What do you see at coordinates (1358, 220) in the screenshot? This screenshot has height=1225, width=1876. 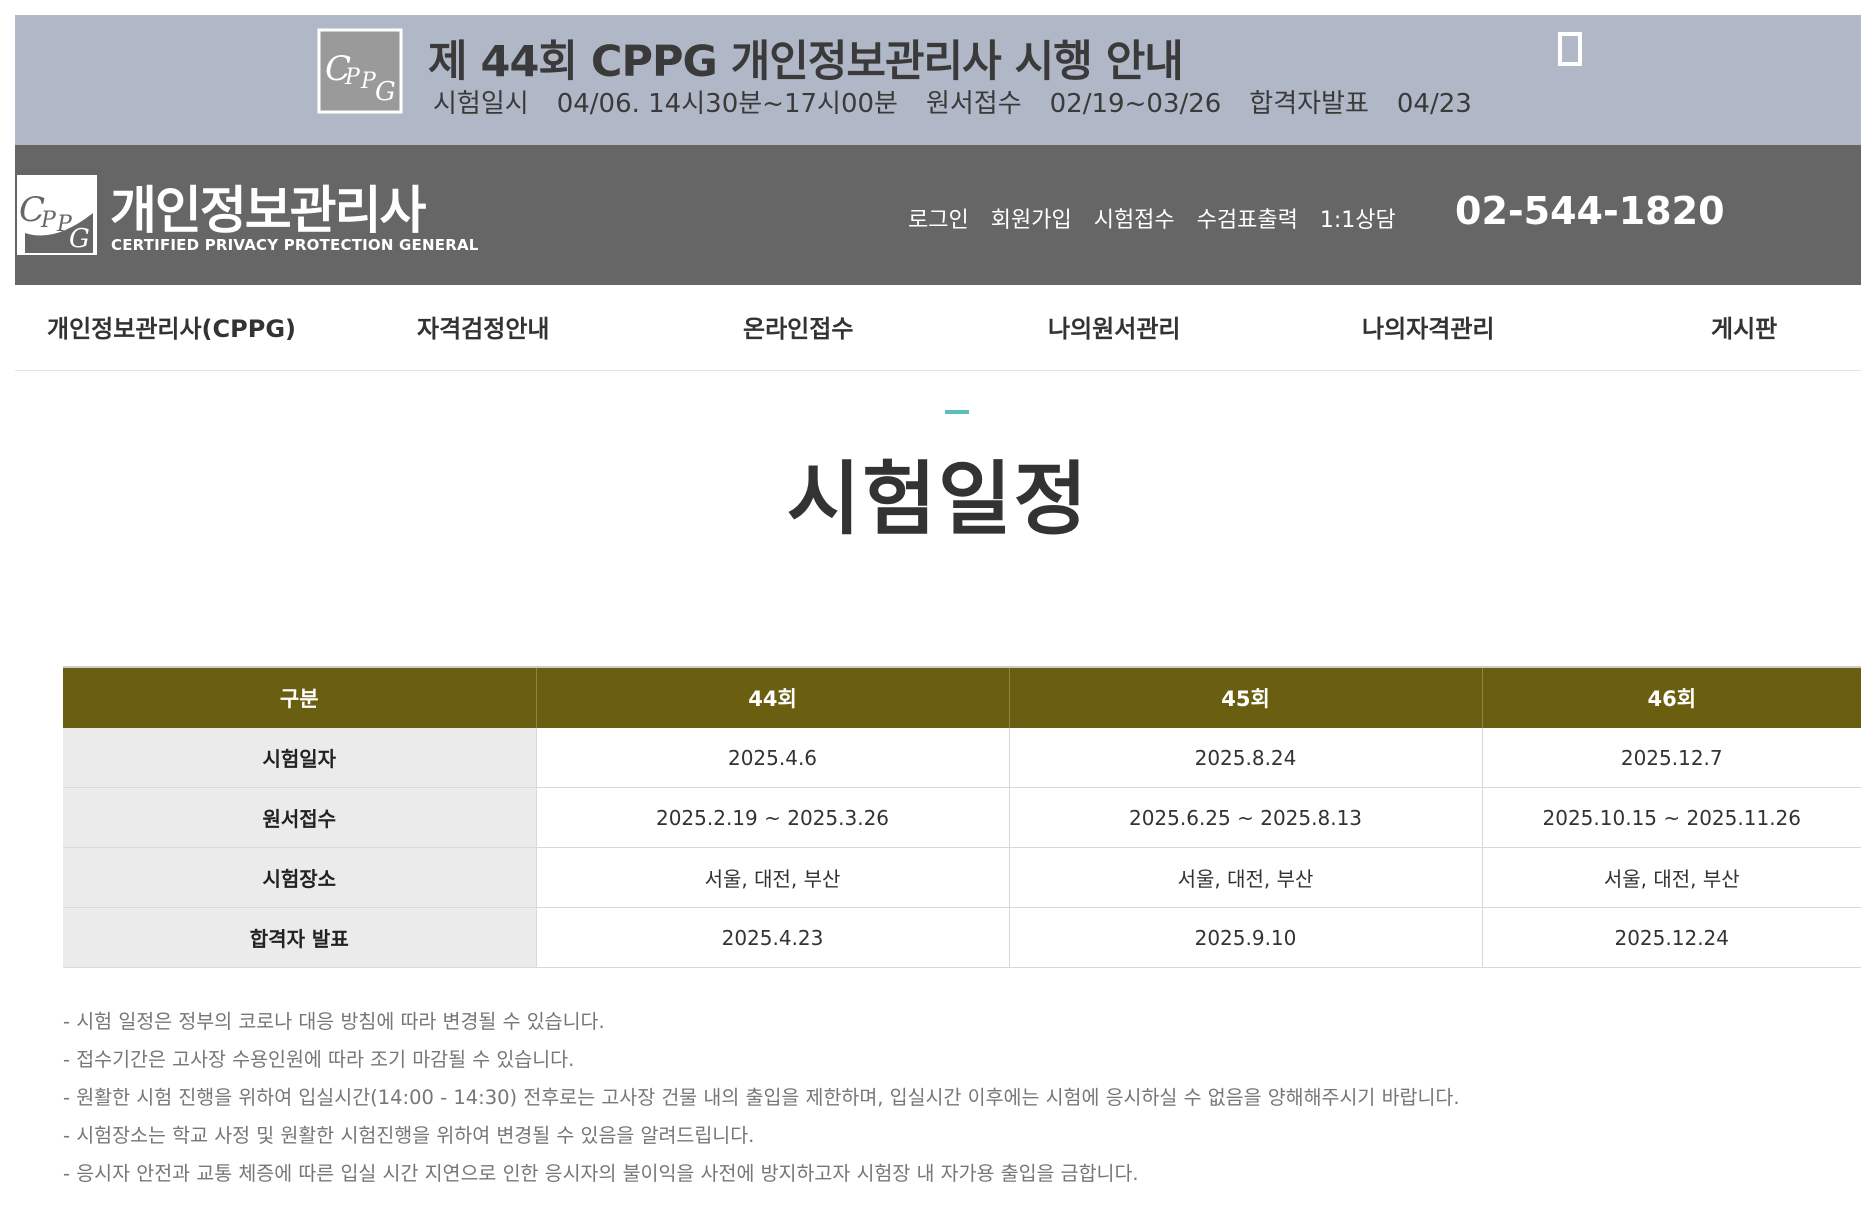 I see `consultation-link: 1:1상담` at bounding box center [1358, 220].